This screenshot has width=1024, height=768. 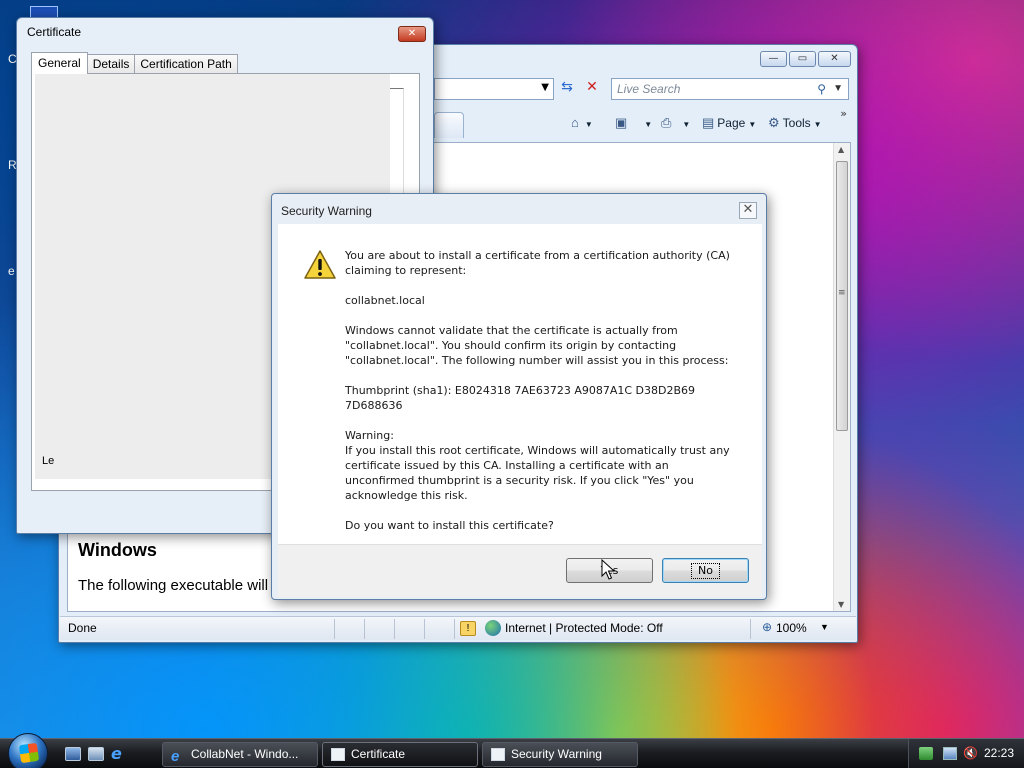 I want to click on tools-menu: ⚙ Tools ▼, so click(x=795, y=123).